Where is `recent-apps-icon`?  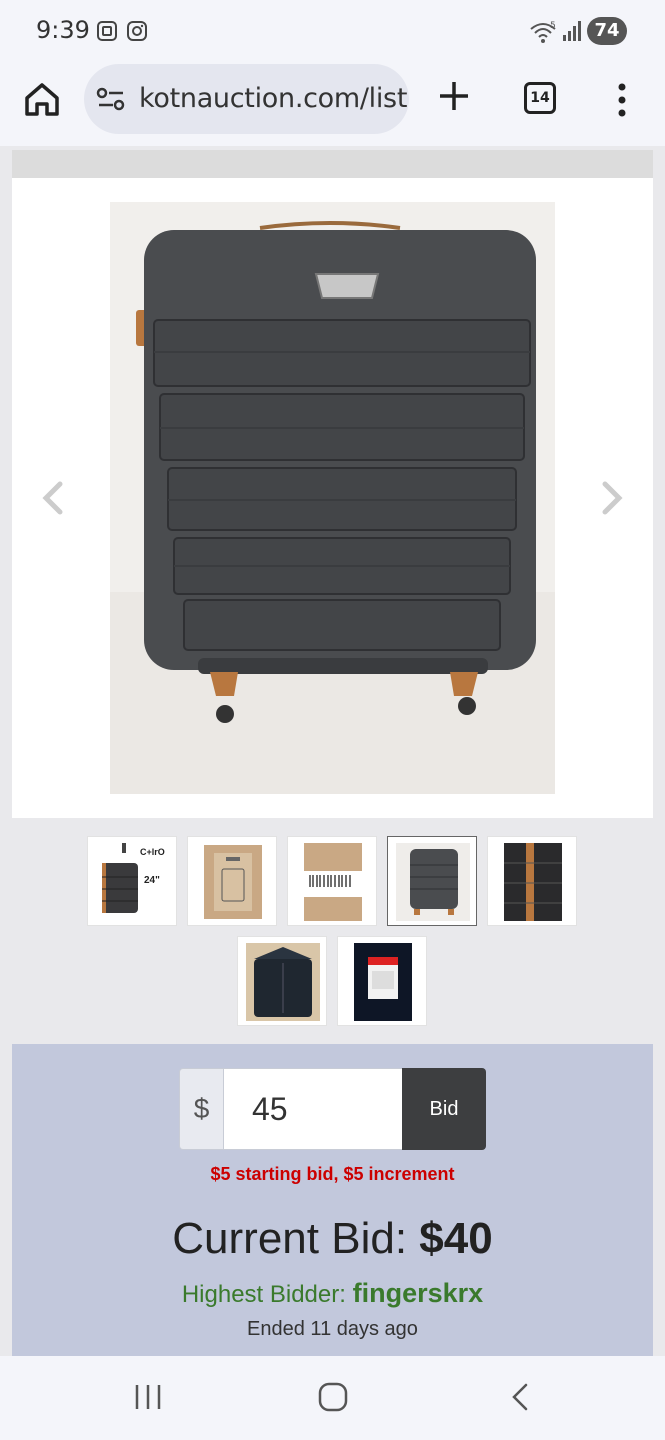 recent-apps-icon is located at coordinates (148, 1397).